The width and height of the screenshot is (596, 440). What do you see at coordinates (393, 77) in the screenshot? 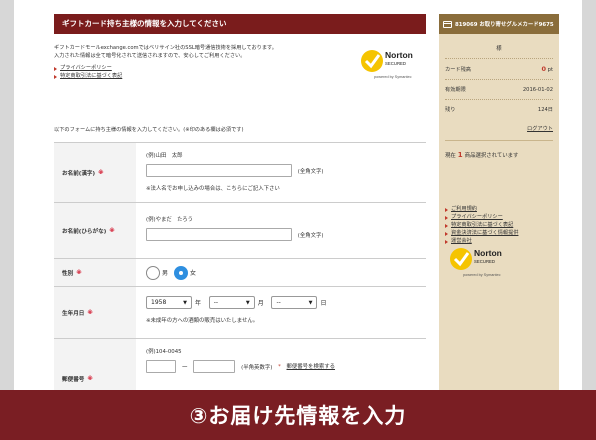
I see `norton-powered: powered by Symantec` at bounding box center [393, 77].